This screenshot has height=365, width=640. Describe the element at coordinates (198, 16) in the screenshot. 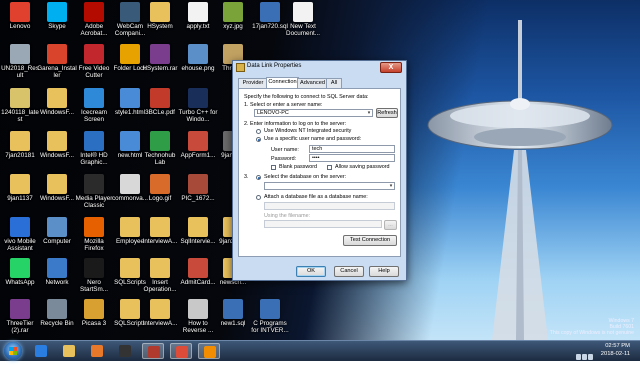

I see `desktop-icon: apply.txt` at that location.